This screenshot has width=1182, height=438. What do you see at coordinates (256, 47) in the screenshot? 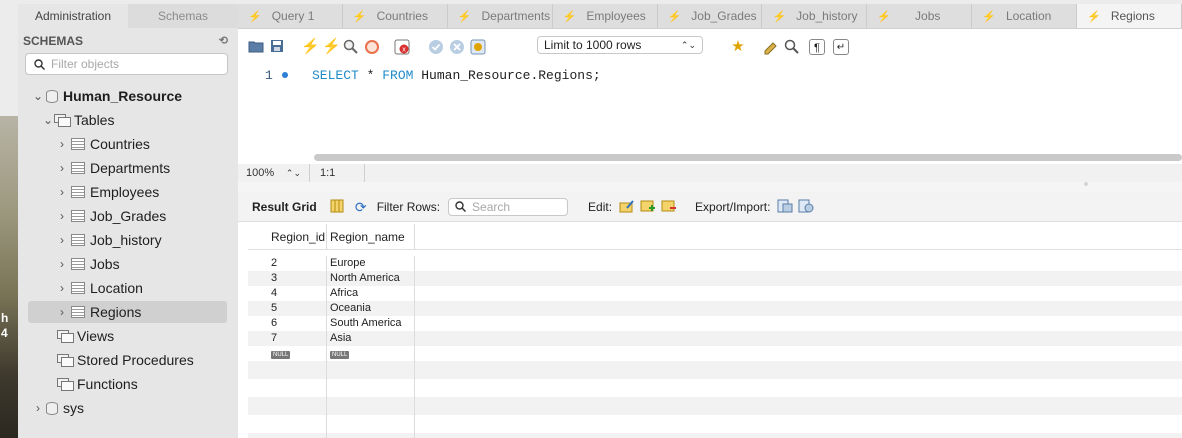
I see `open-folder-icon` at bounding box center [256, 47].